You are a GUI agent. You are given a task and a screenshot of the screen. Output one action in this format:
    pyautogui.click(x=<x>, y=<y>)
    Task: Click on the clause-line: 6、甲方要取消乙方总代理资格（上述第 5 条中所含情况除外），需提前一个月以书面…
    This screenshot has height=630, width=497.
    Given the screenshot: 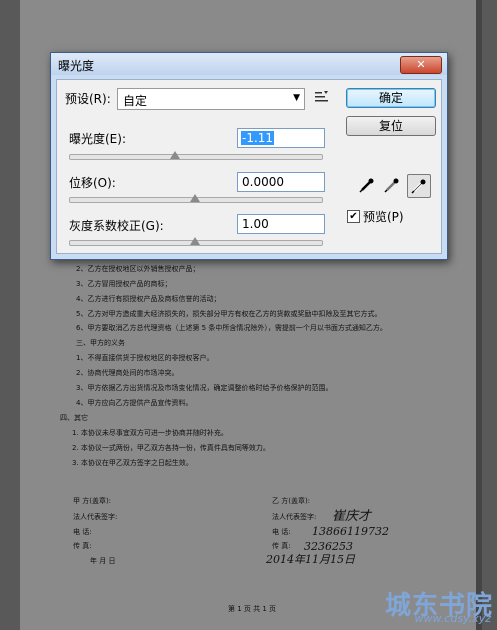 What is the action you would take?
    pyautogui.click(x=231, y=328)
    